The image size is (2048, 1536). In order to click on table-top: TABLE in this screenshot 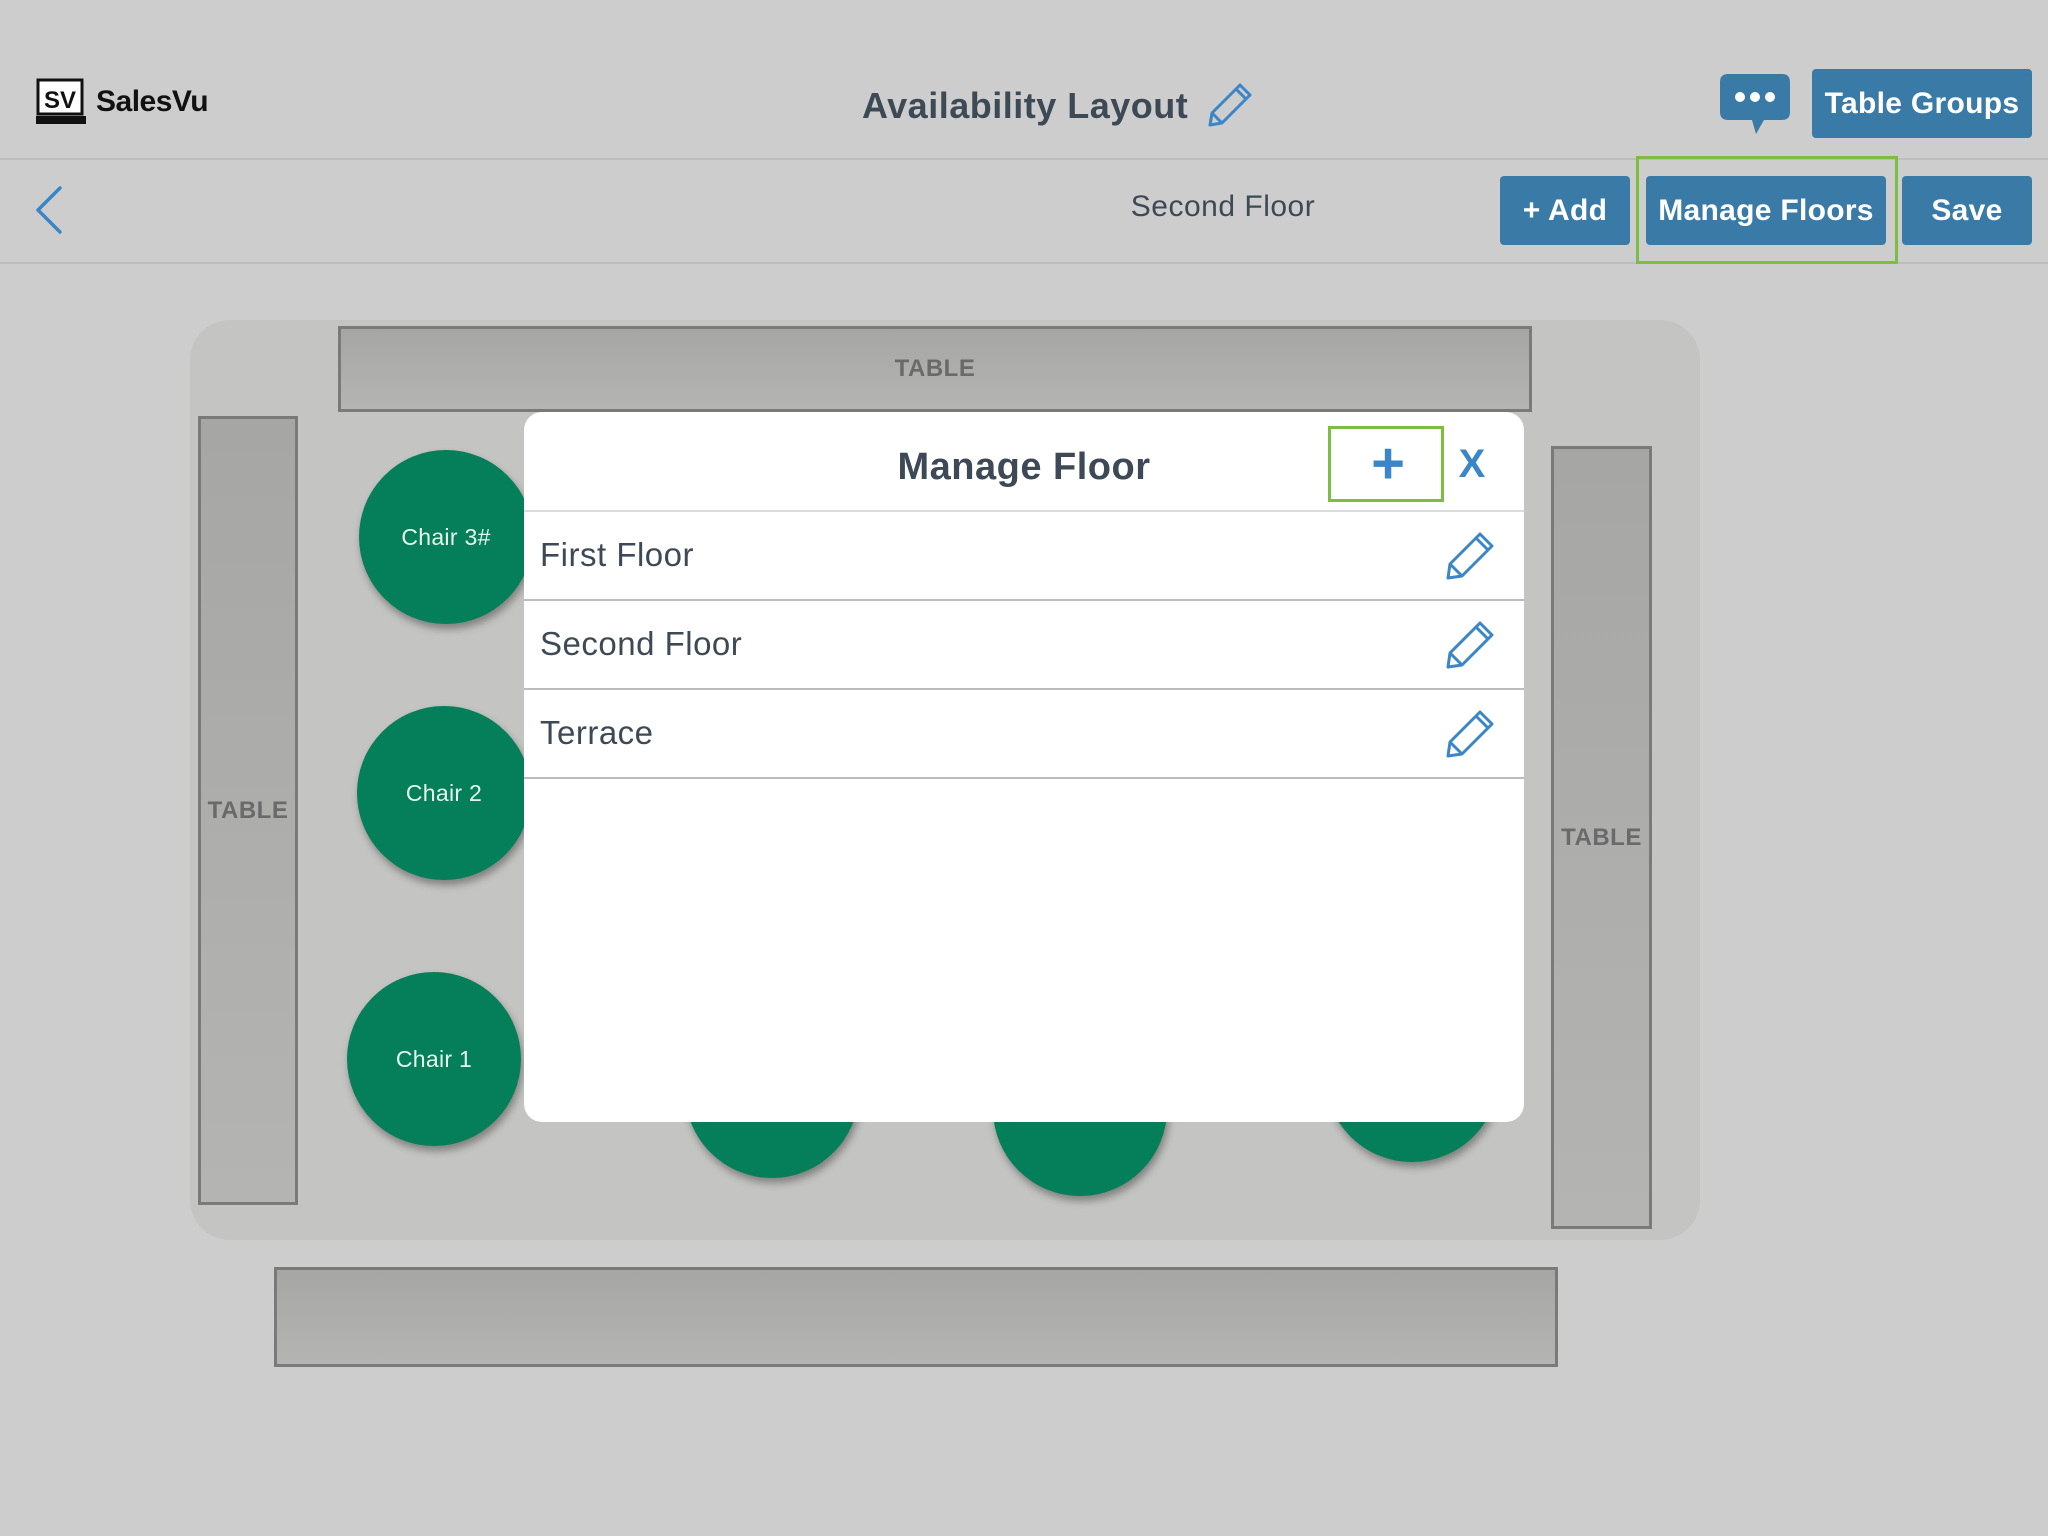, I will do `click(935, 369)`.